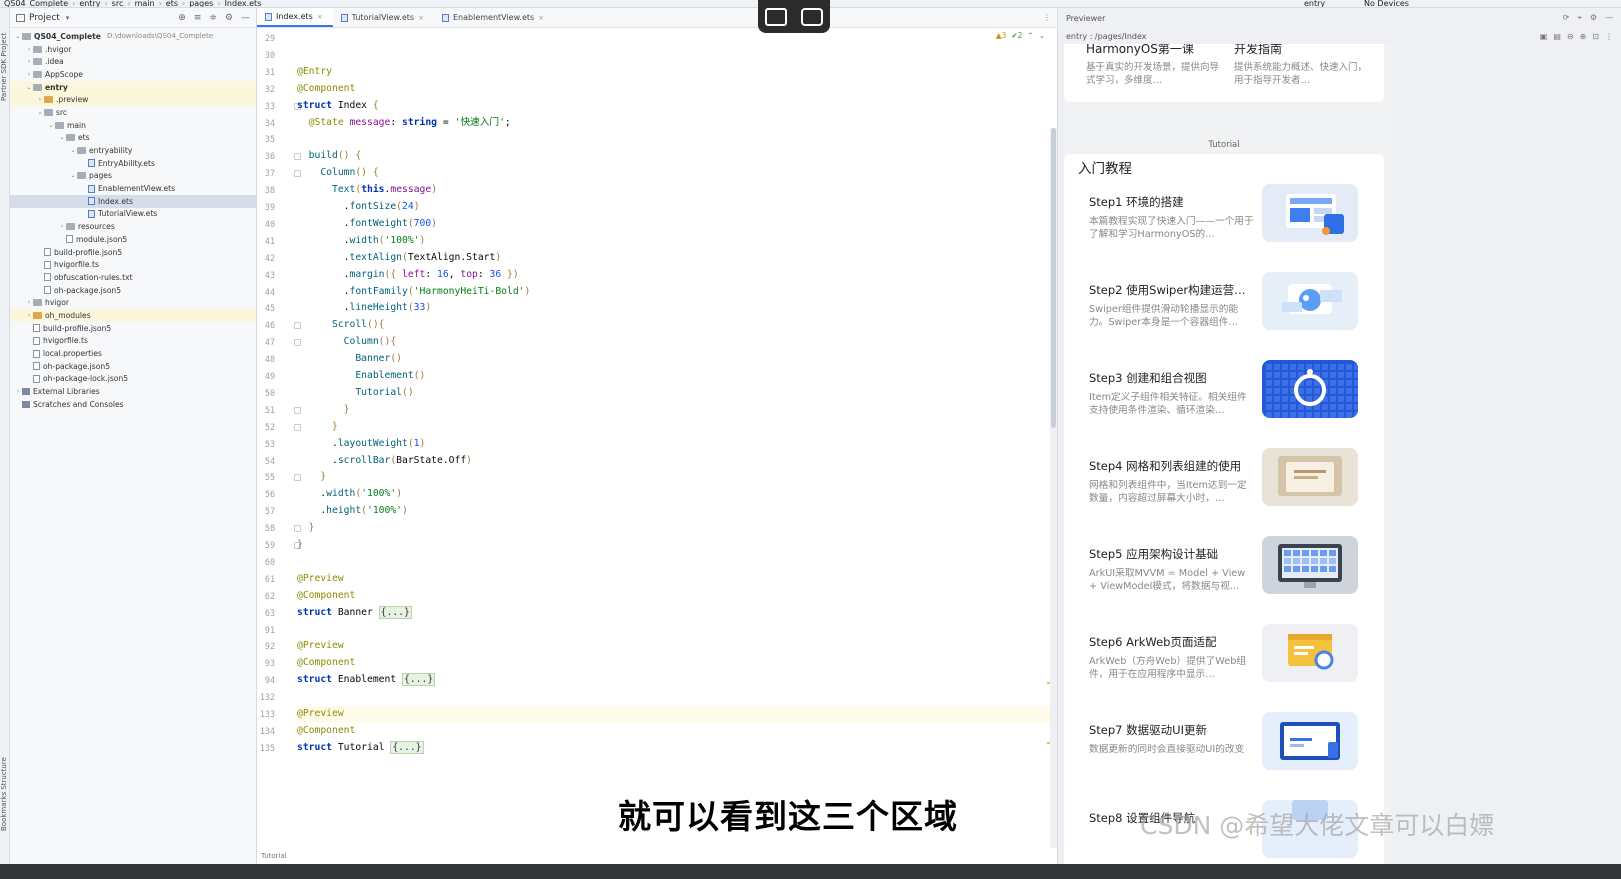 The height and width of the screenshot is (879, 1621). What do you see at coordinates (657, 858) in the screenshot?
I see `editor-breadcrumb: Tutorial` at bounding box center [657, 858].